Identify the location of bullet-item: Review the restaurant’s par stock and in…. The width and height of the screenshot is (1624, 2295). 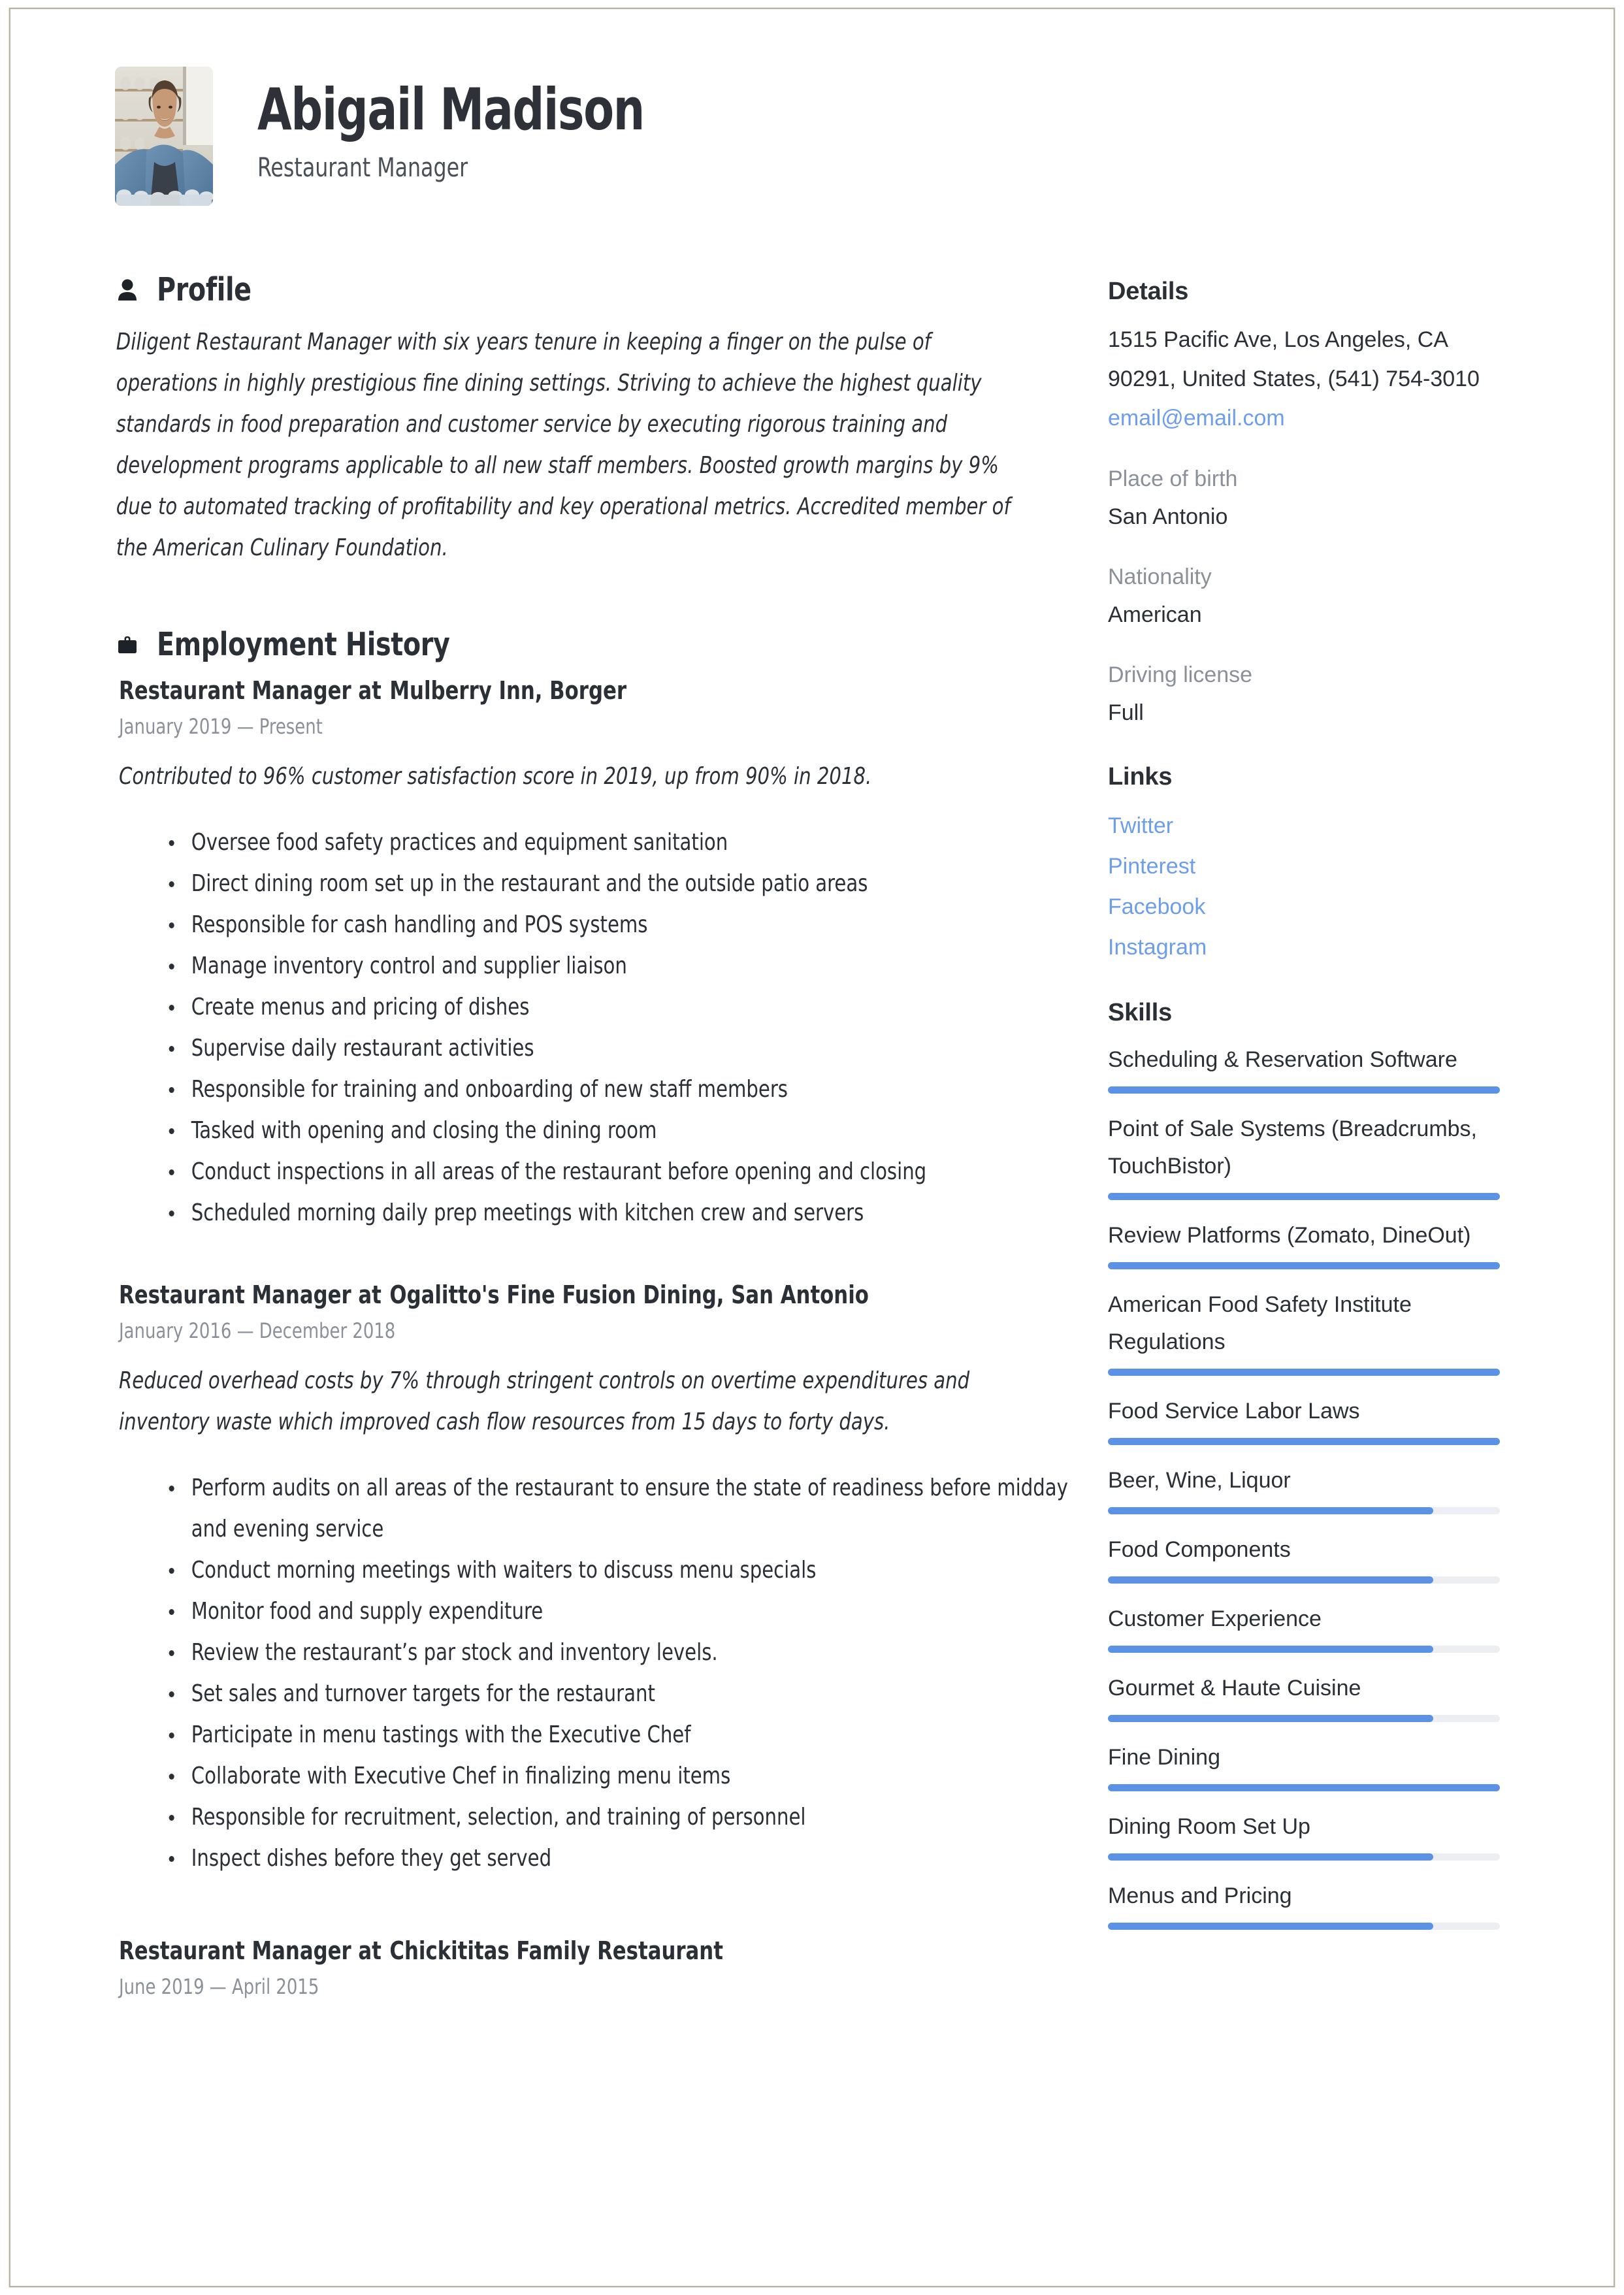
(621, 1652).